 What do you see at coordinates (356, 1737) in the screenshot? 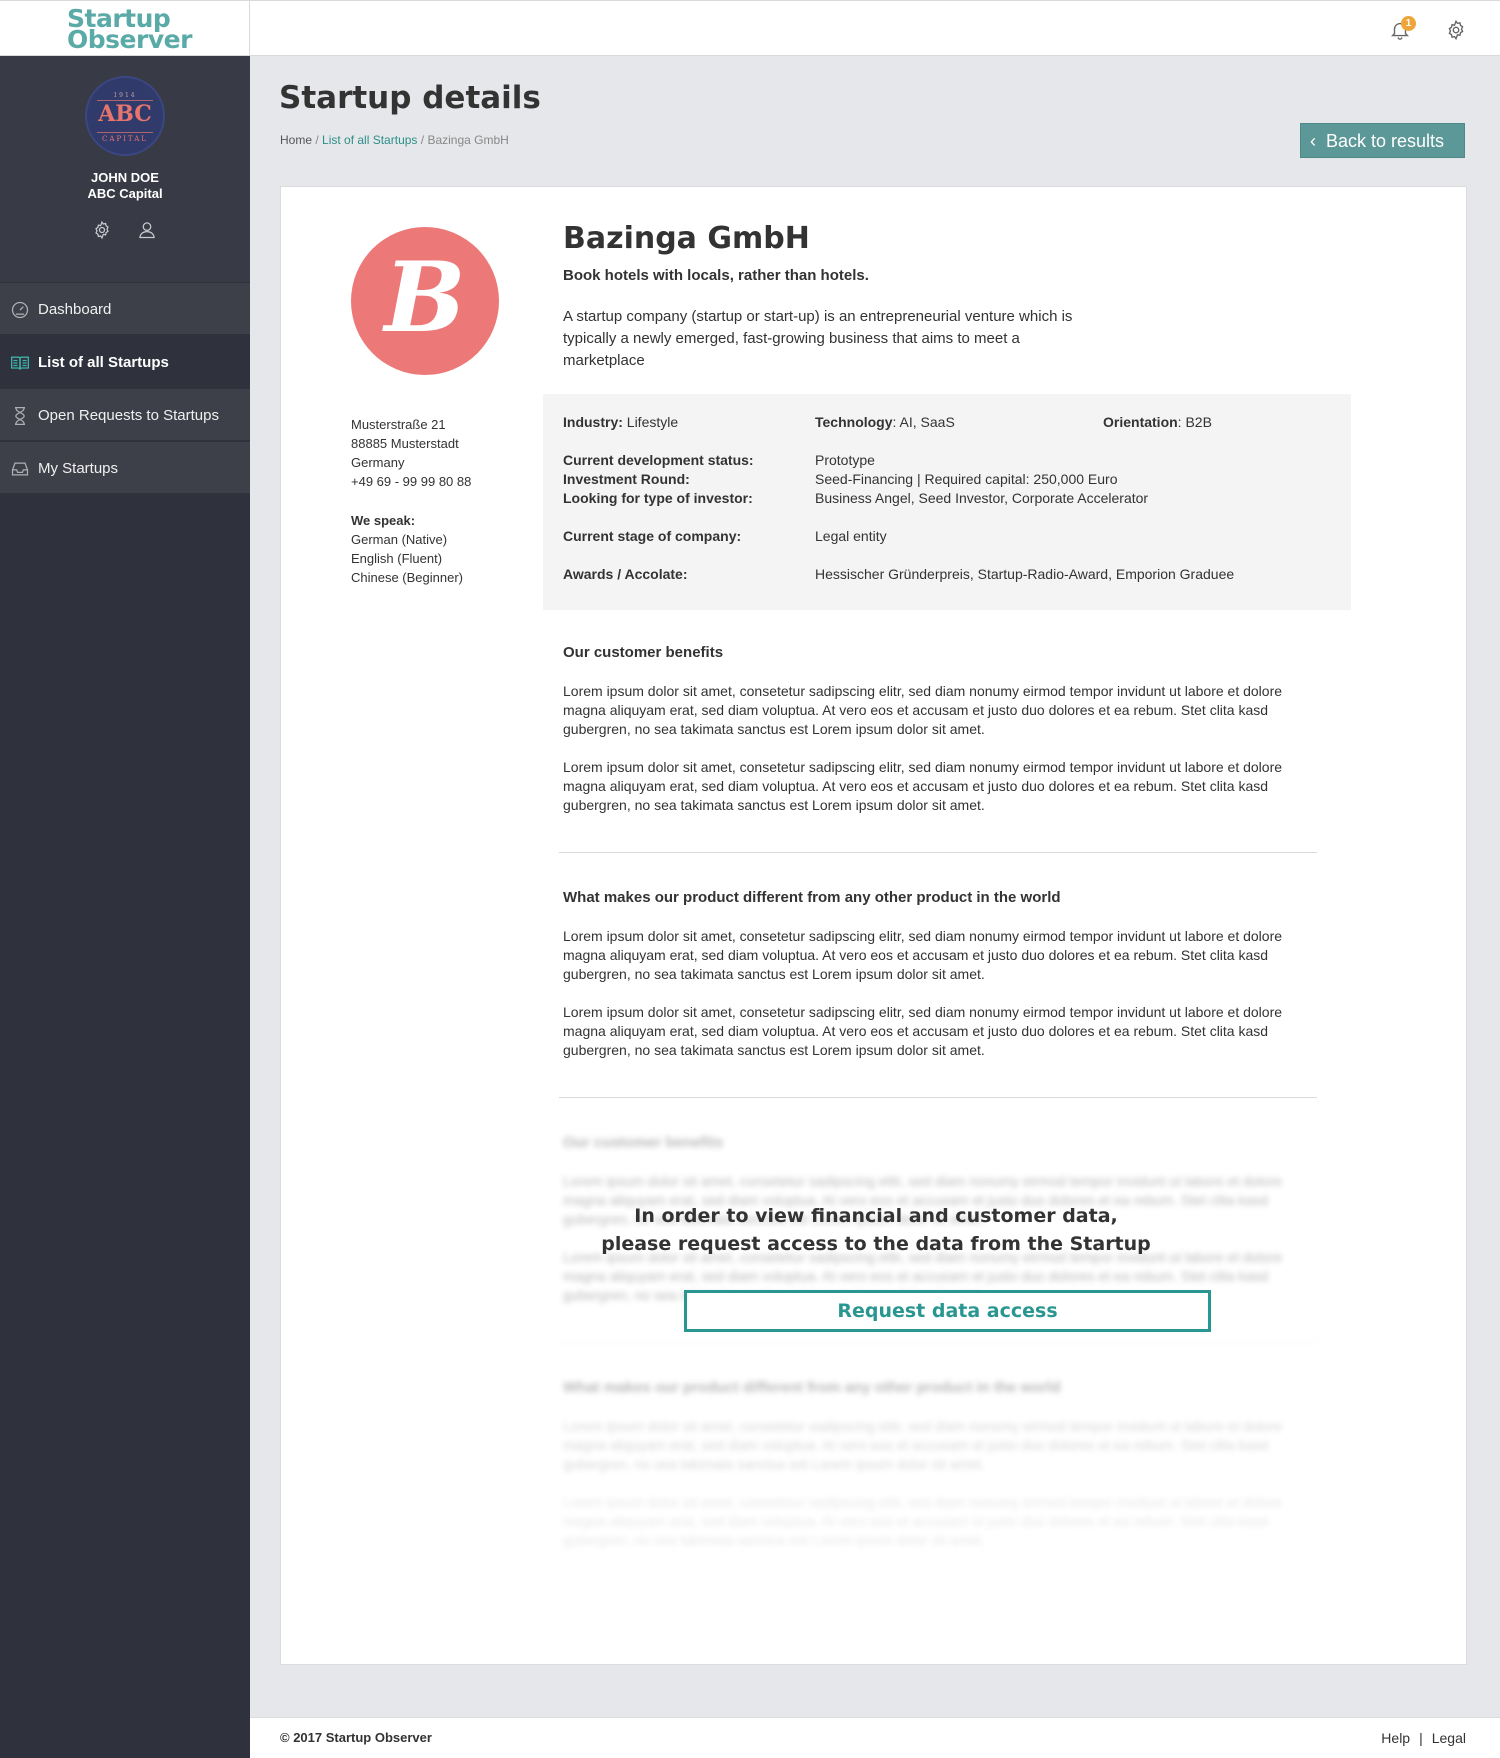
I see `footer-copyright: © 2017 Startup Observer` at bounding box center [356, 1737].